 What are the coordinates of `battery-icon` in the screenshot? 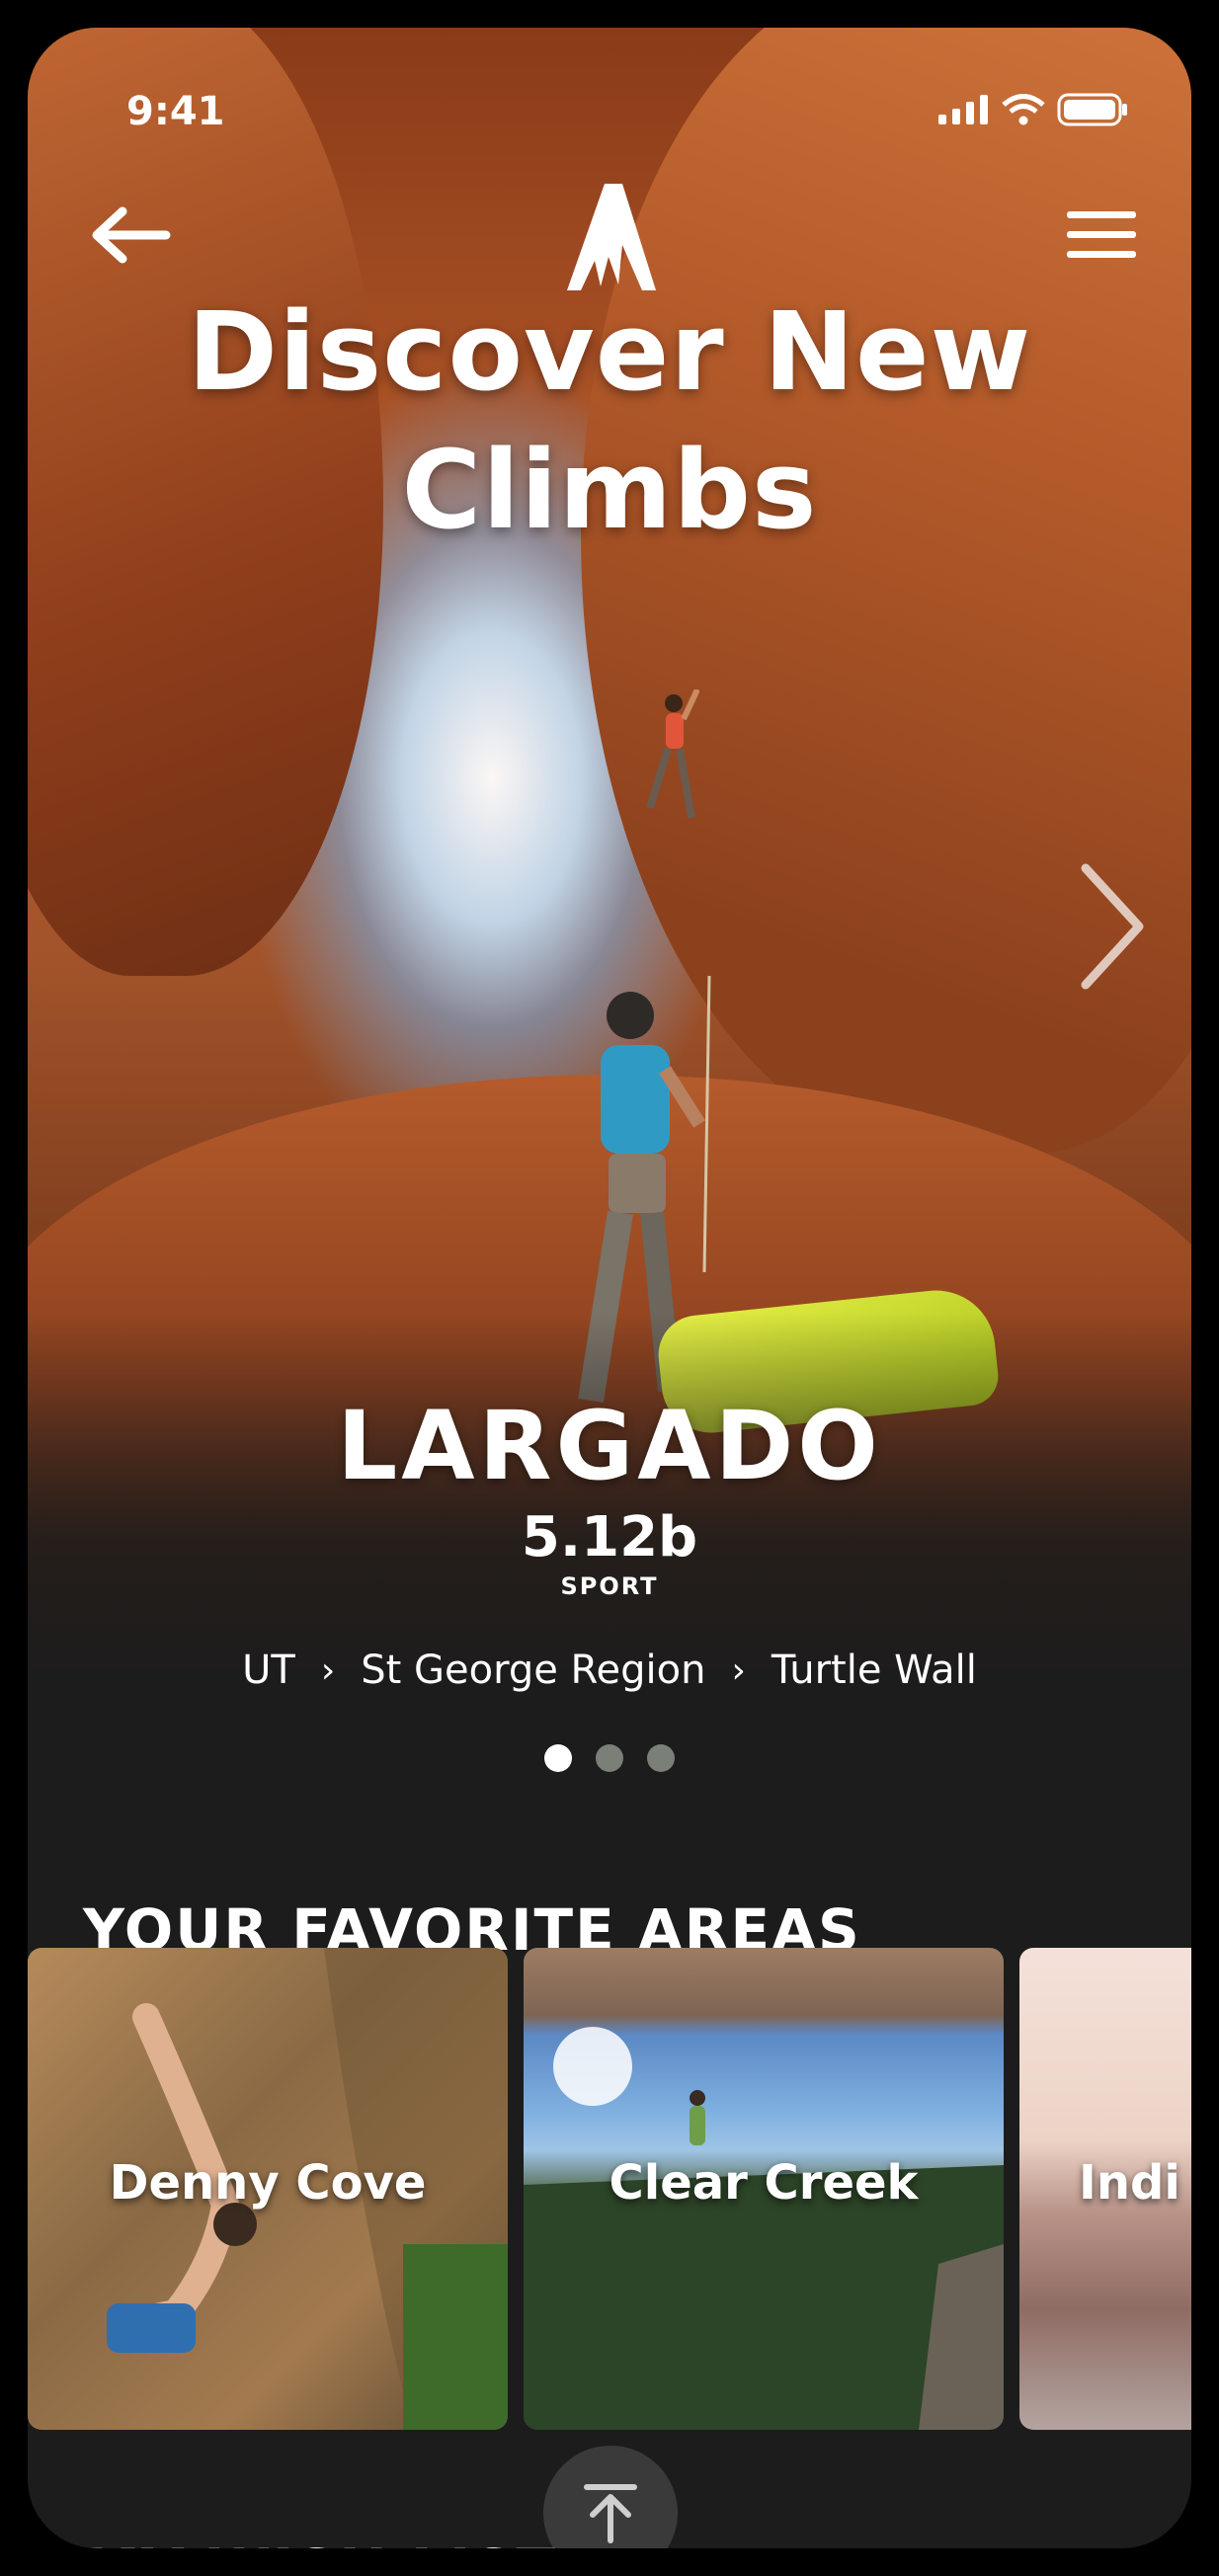 It's located at (1092, 109).